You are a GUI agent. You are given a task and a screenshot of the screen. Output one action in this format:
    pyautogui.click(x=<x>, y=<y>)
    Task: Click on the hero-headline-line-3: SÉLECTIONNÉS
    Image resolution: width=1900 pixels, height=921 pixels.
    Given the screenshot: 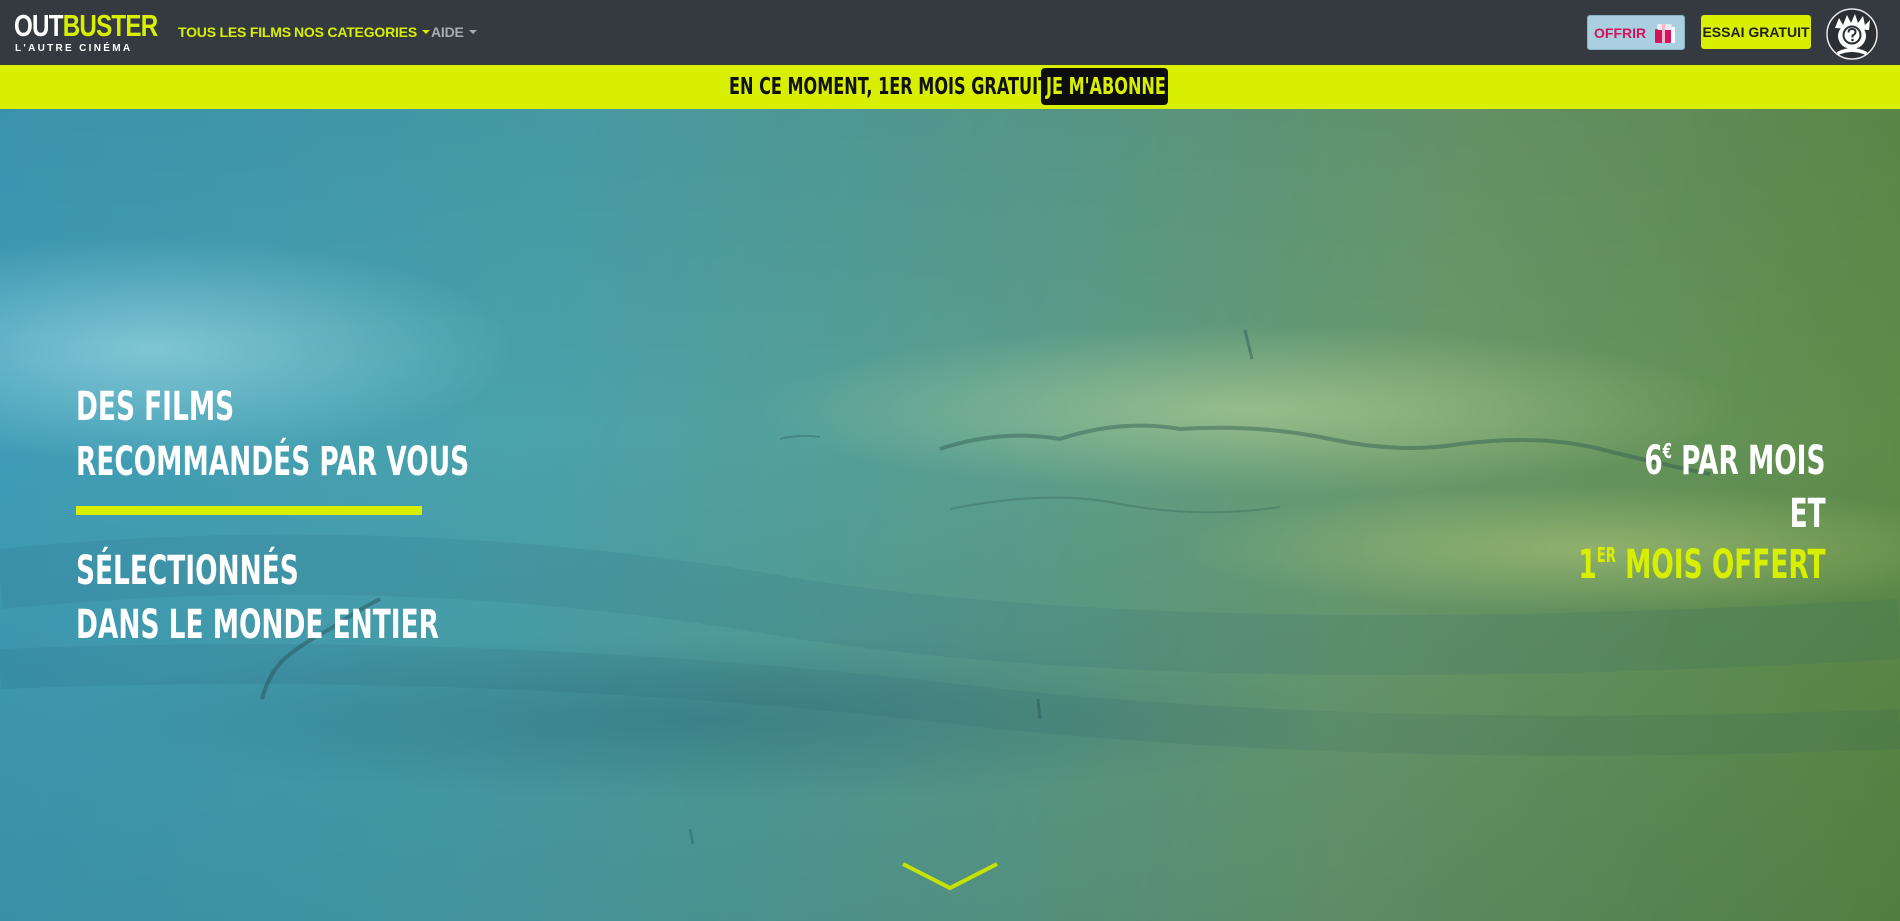 What is the action you would take?
    pyautogui.click(x=187, y=571)
    